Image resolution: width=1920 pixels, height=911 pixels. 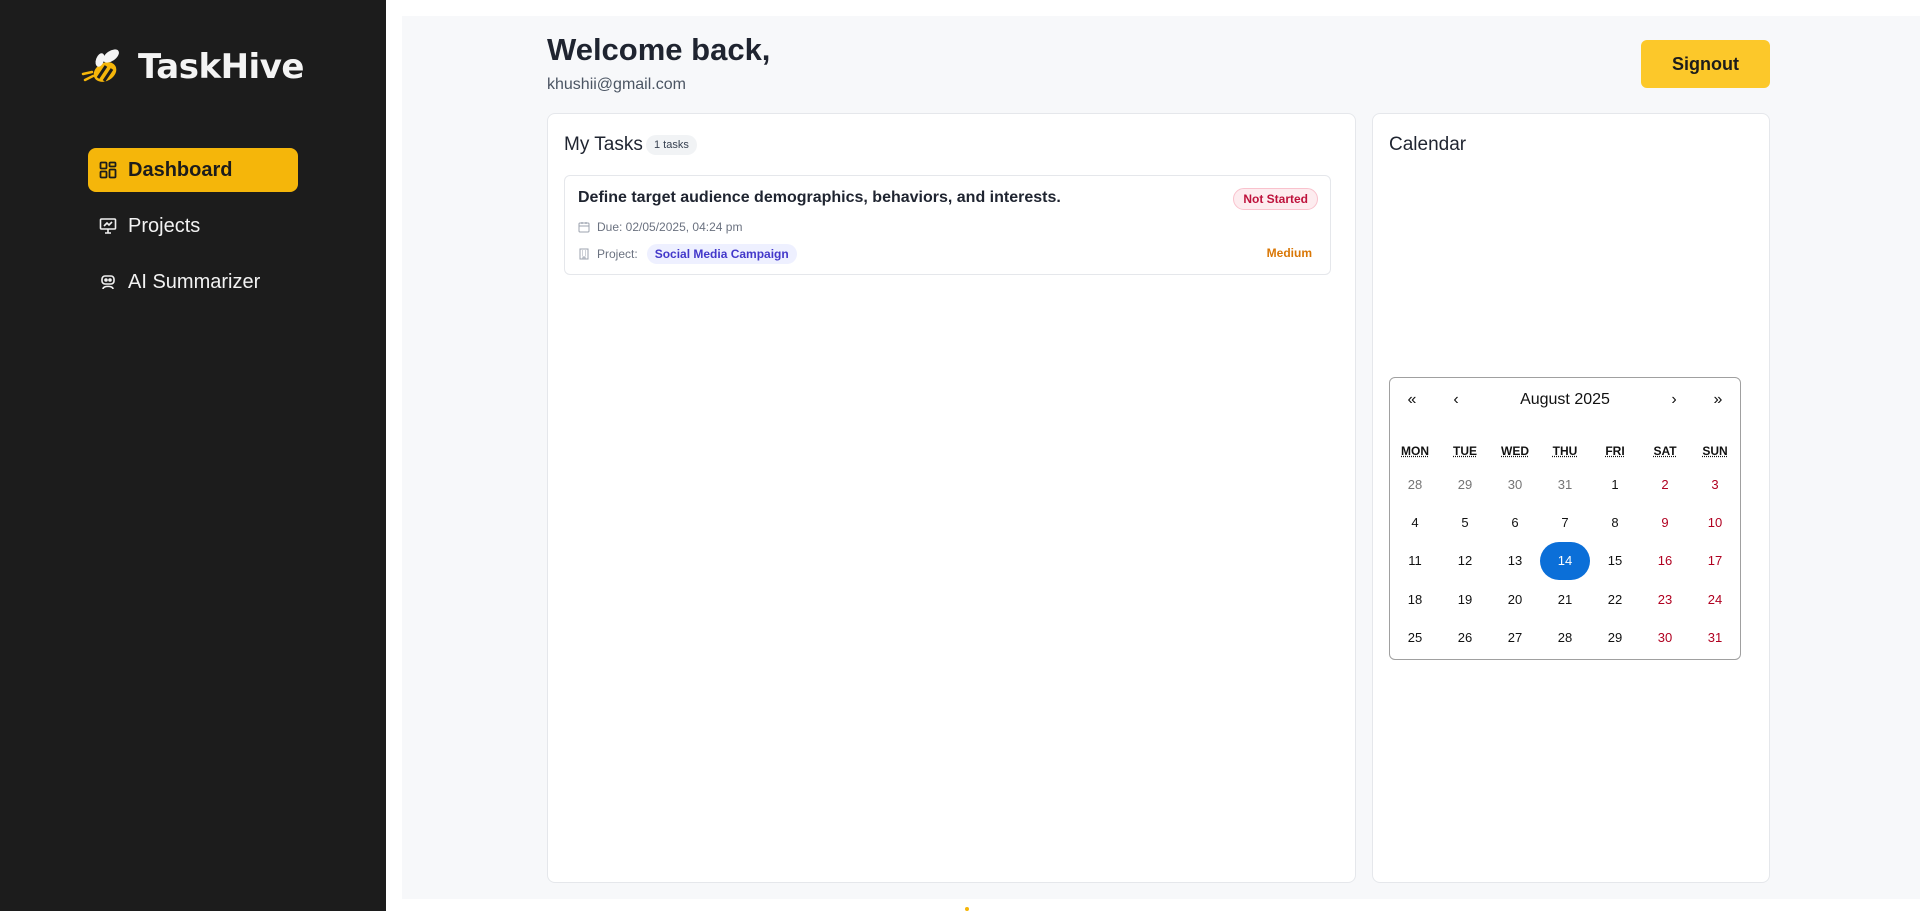 I want to click on calendar-day: 11, so click(x=1415, y=561).